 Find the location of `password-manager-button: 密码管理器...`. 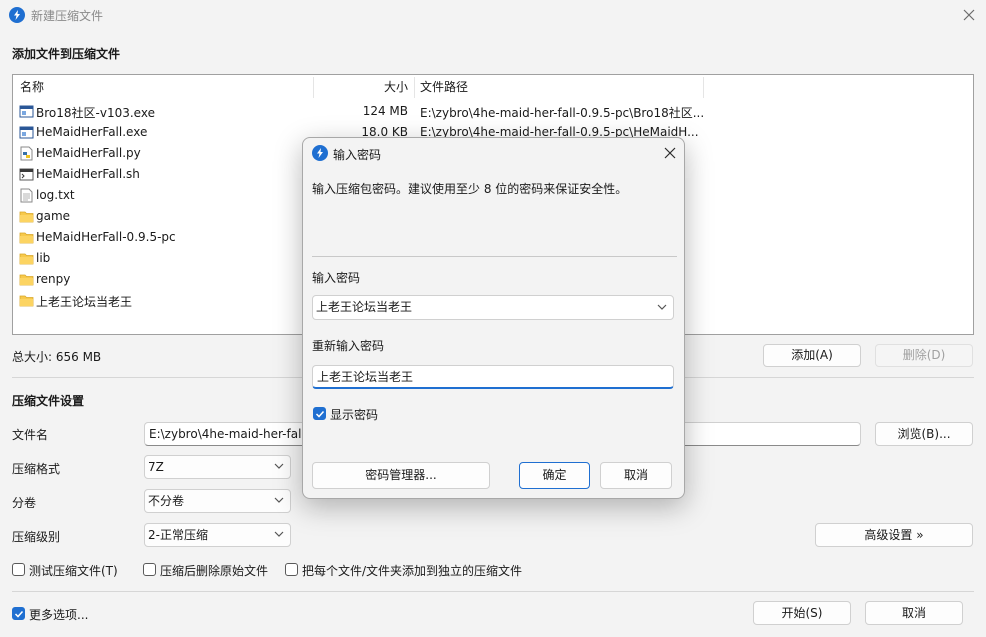

password-manager-button: 密码管理器... is located at coordinates (401, 475).